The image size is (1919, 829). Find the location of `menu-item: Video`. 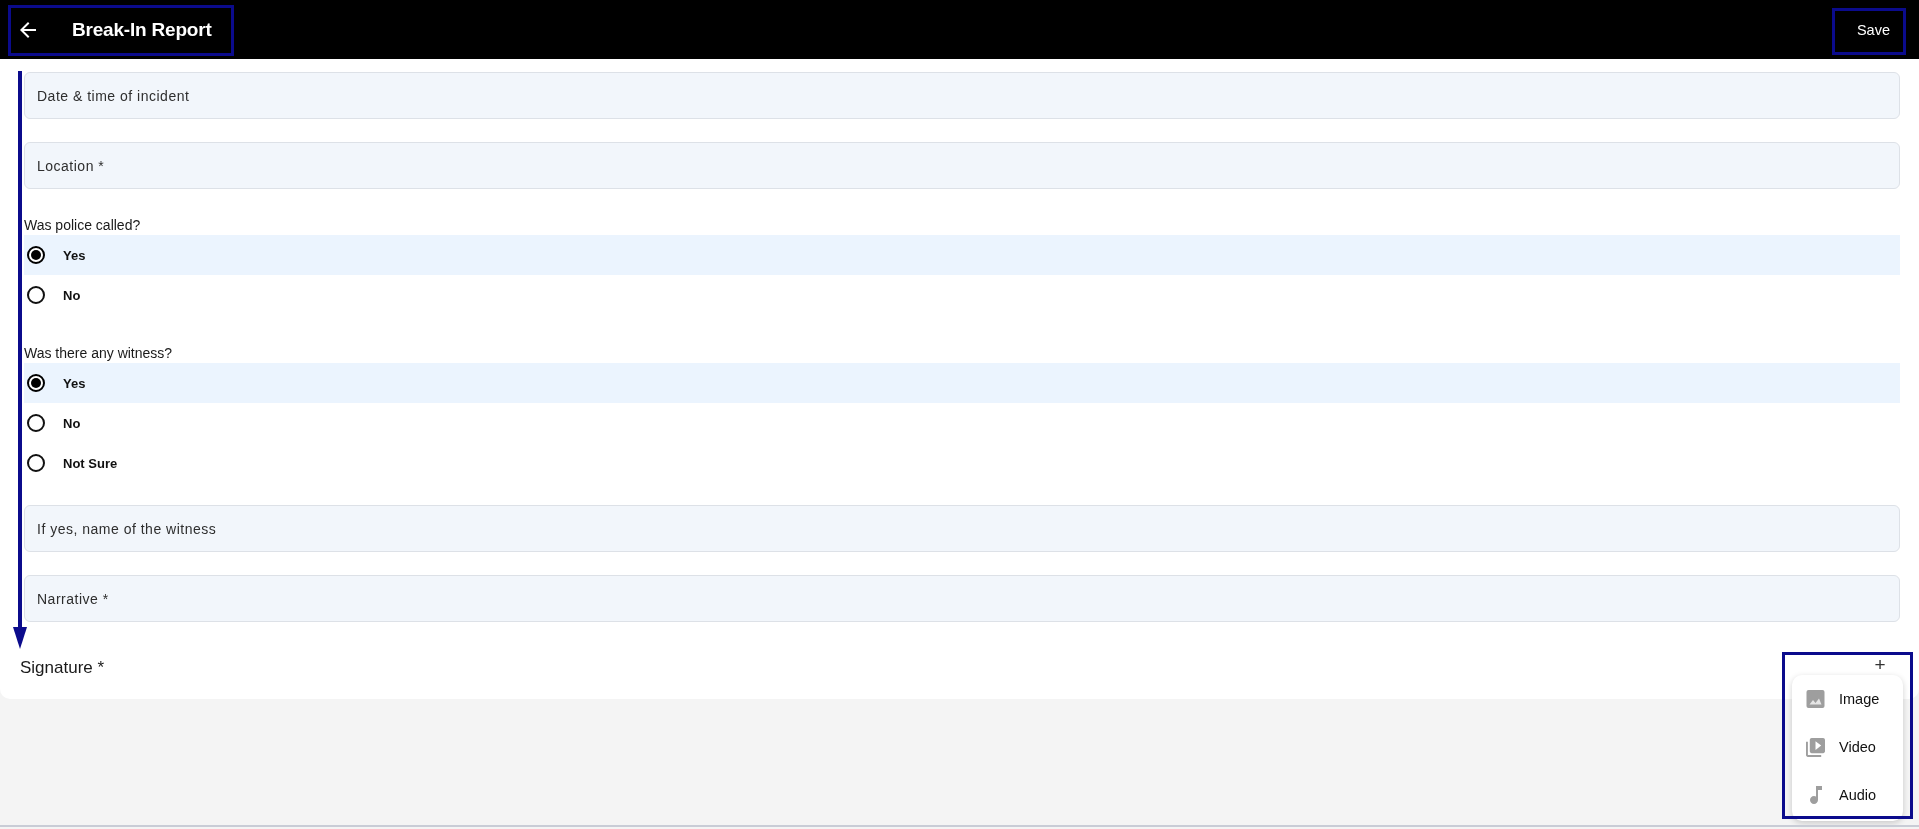

menu-item: Video is located at coordinates (1847, 747).